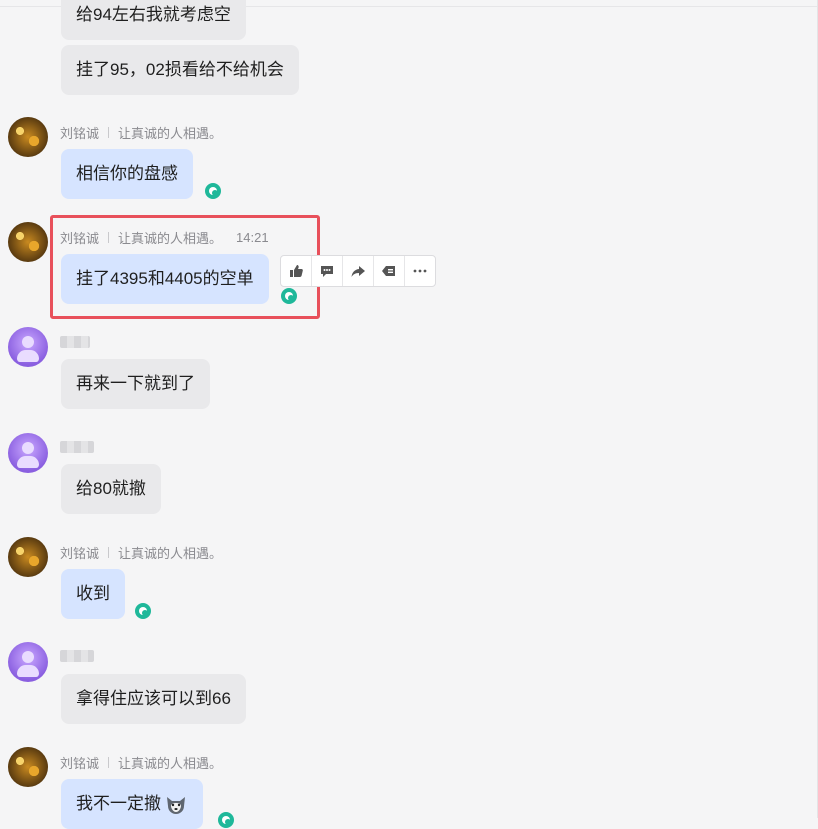  I want to click on message-bubble: 给80就撤, so click(111, 489).